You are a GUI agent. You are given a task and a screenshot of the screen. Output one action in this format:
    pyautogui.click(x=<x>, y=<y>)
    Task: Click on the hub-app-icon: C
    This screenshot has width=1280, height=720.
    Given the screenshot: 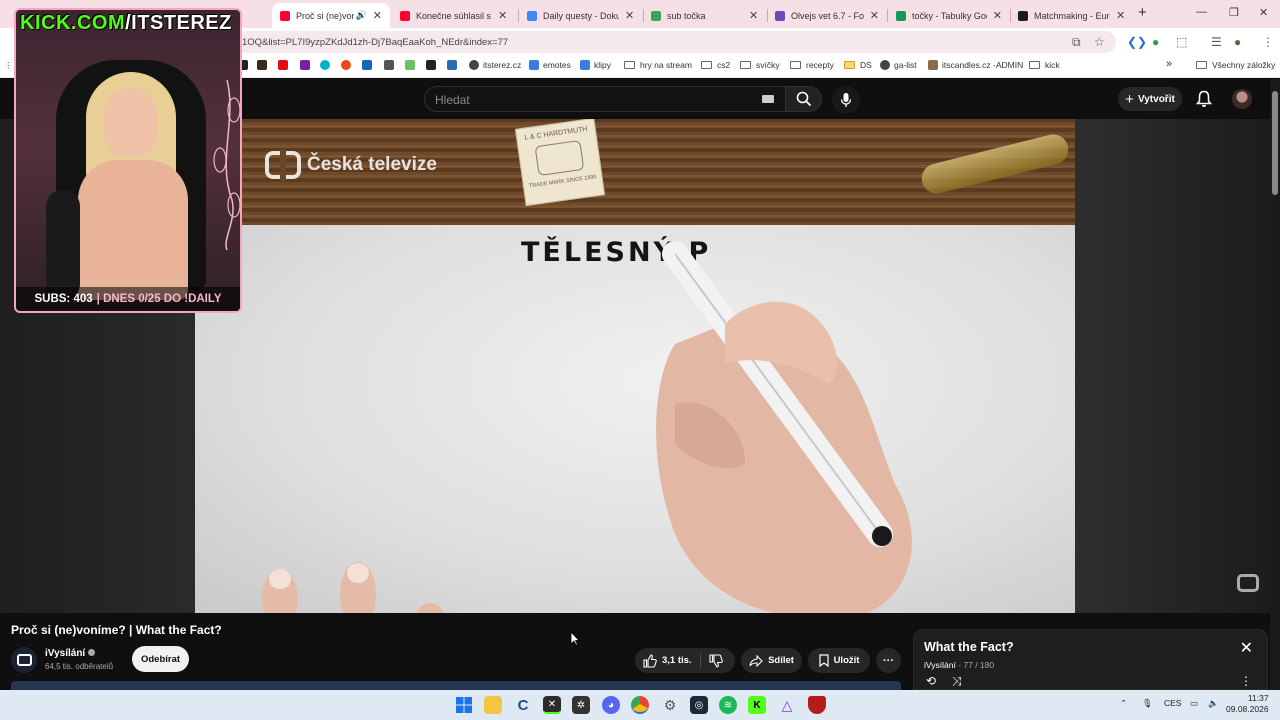 What is the action you would take?
    pyautogui.click(x=523, y=705)
    